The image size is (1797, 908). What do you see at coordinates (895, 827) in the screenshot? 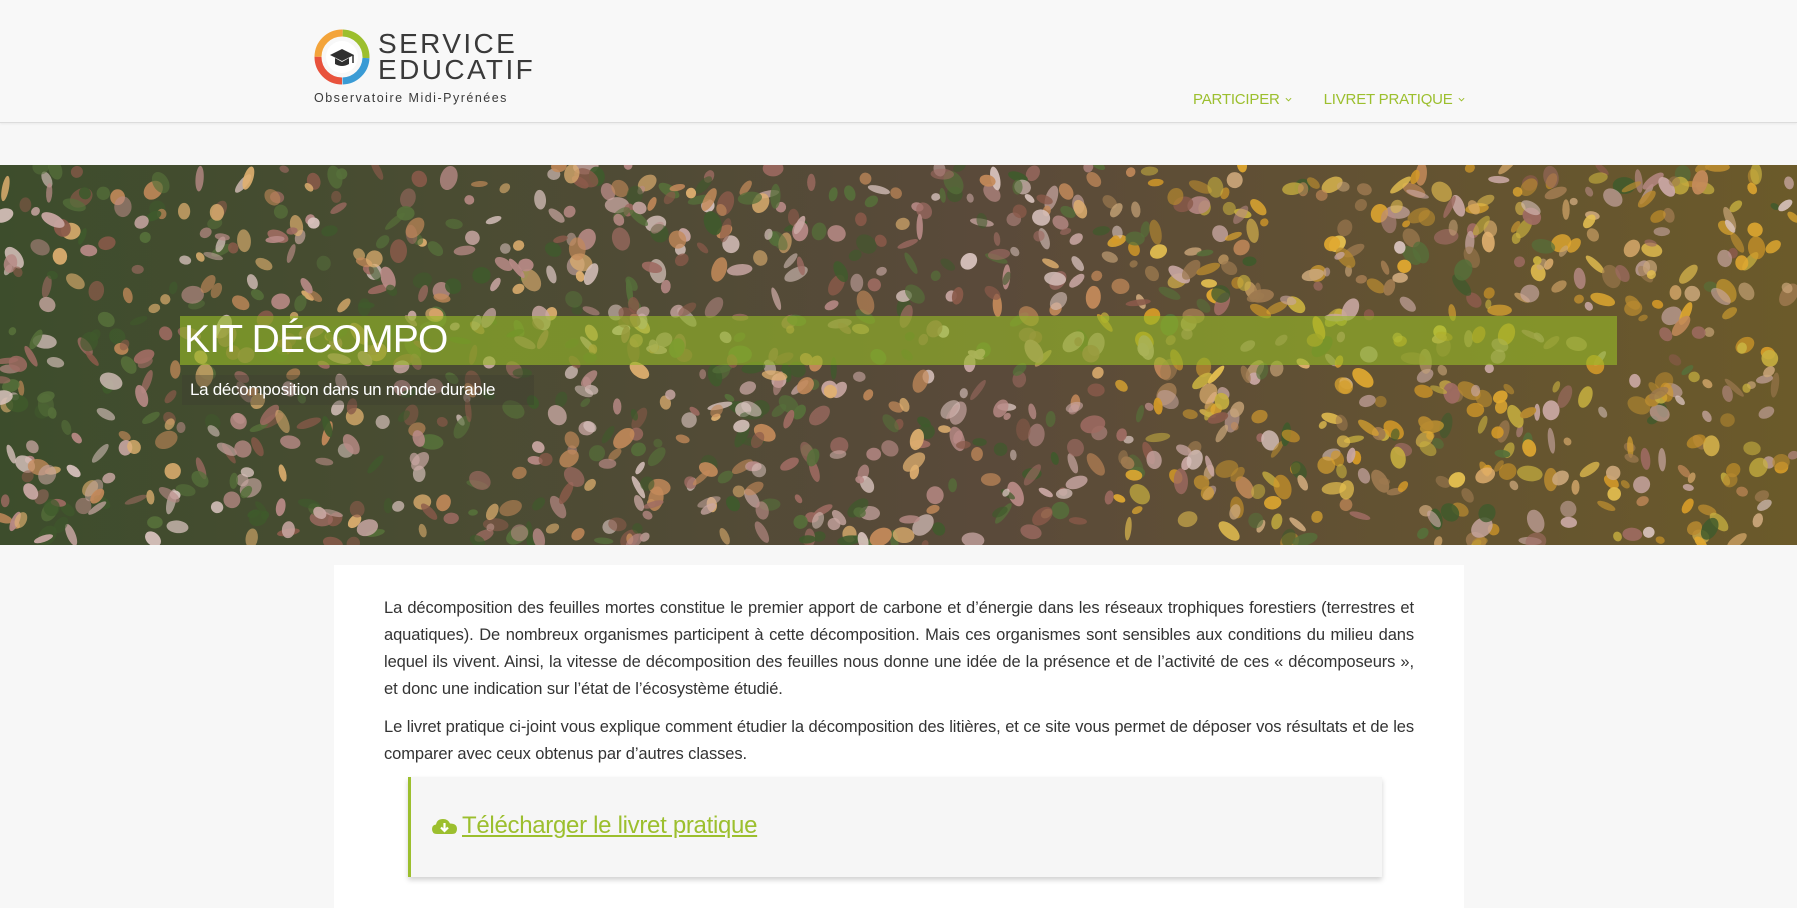
I see `download-callout: Télécharger le livret pratique` at bounding box center [895, 827].